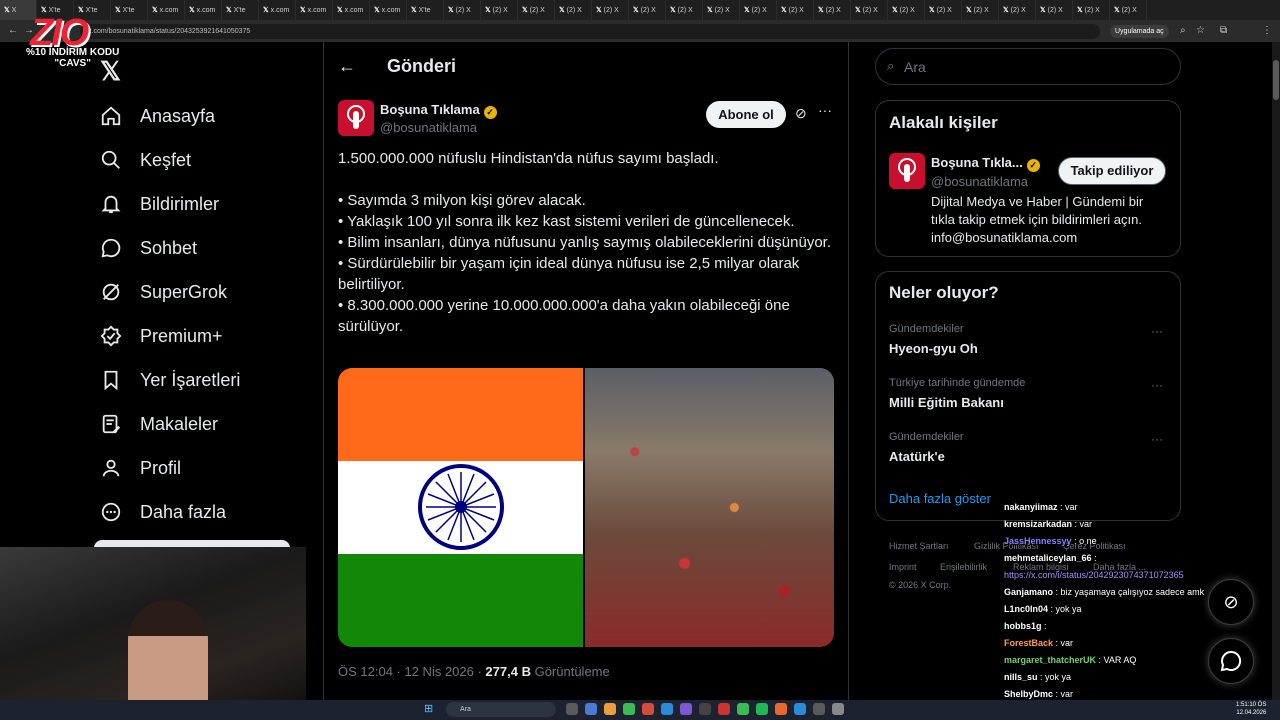  What do you see at coordinates (140, 468) in the screenshot?
I see `sidebar-item-profil: Profil` at bounding box center [140, 468].